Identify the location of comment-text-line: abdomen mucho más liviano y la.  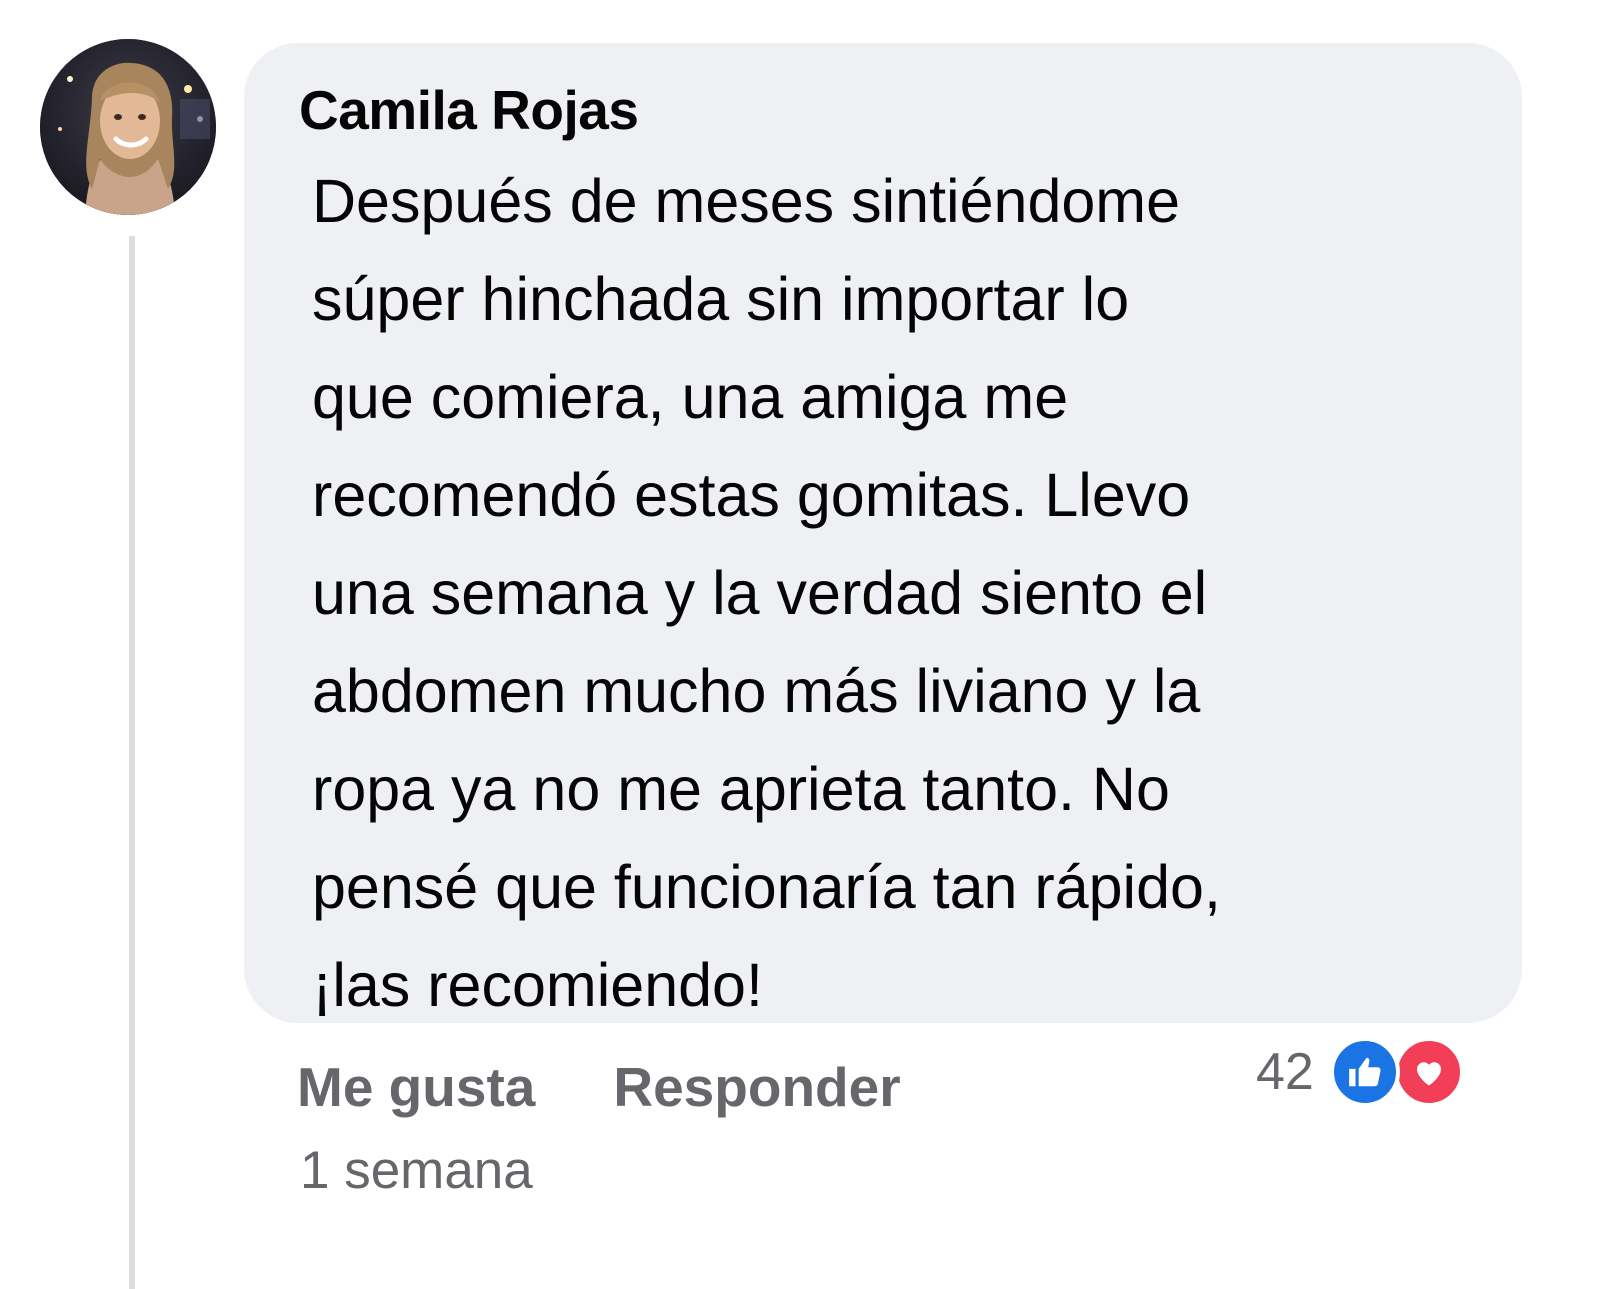
(756, 691).